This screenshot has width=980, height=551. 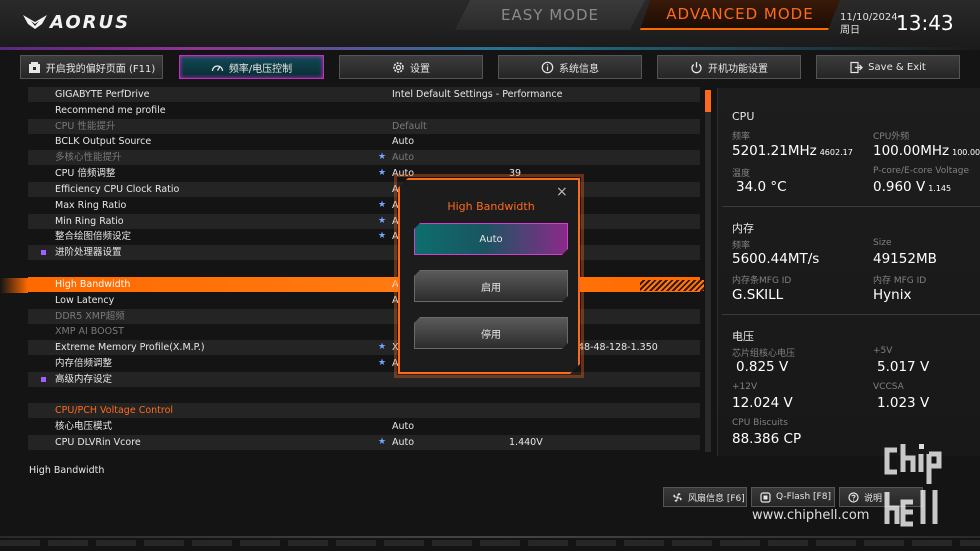 What do you see at coordinates (364, 110) in the screenshot?
I see `setting-row-recommend: Recommend me profile` at bounding box center [364, 110].